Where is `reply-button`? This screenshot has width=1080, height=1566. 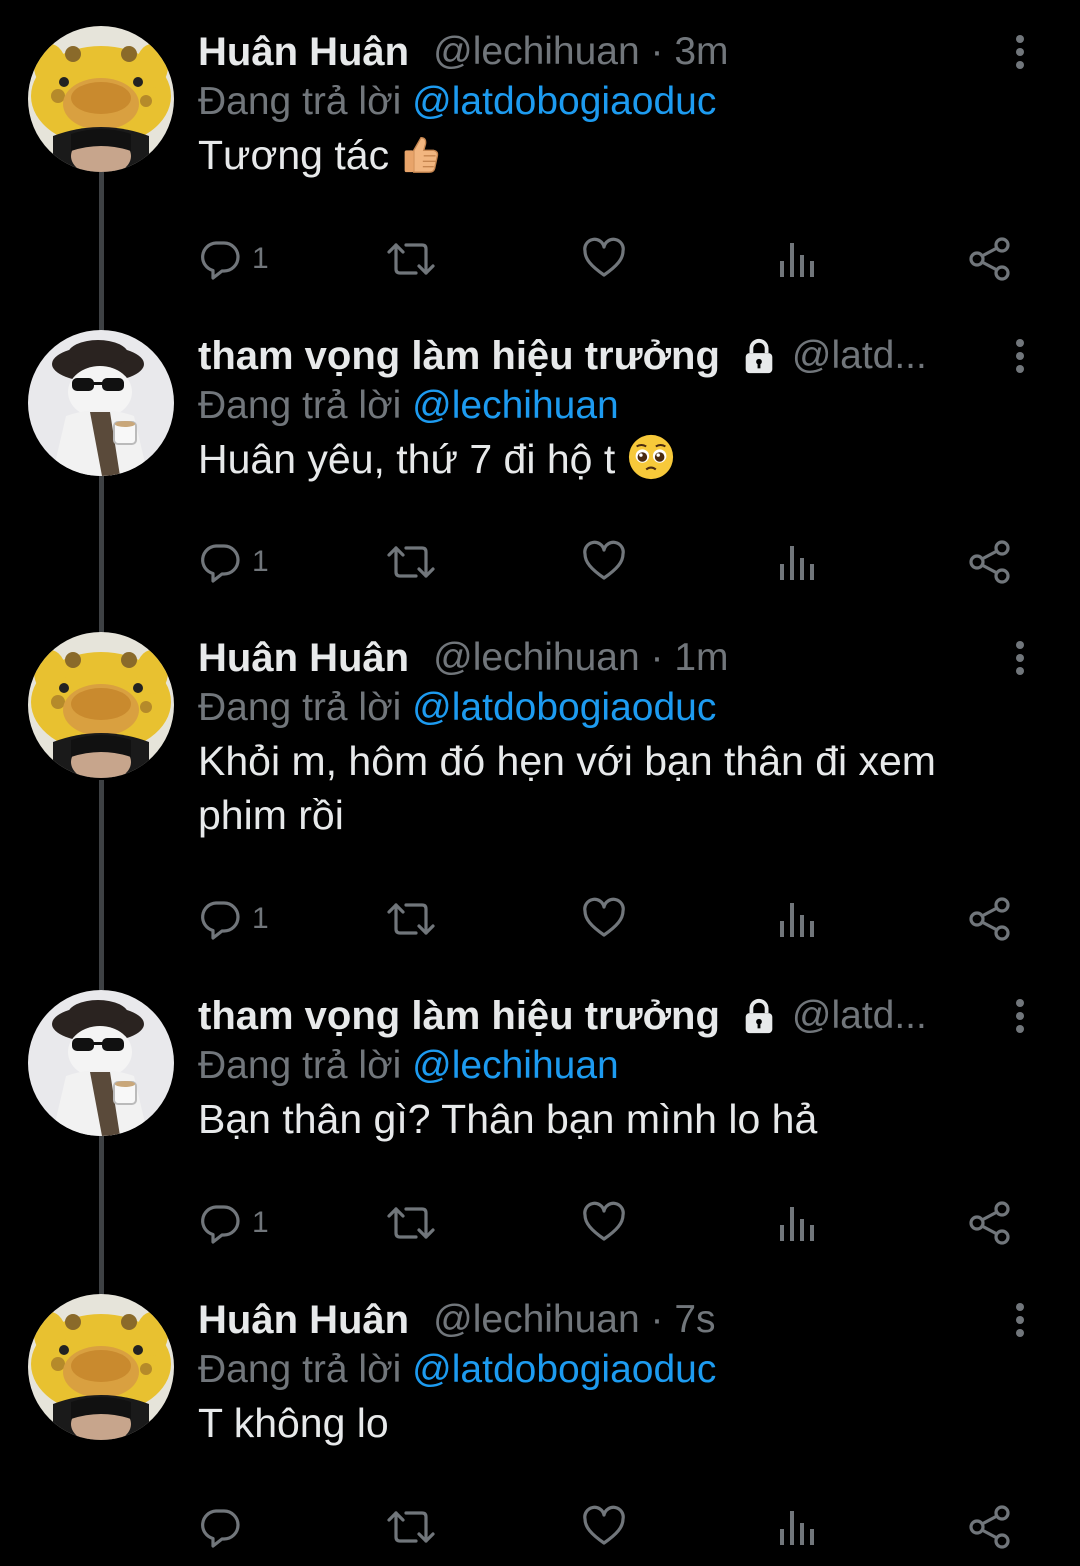
reply-button is located at coordinates (225, 1527).